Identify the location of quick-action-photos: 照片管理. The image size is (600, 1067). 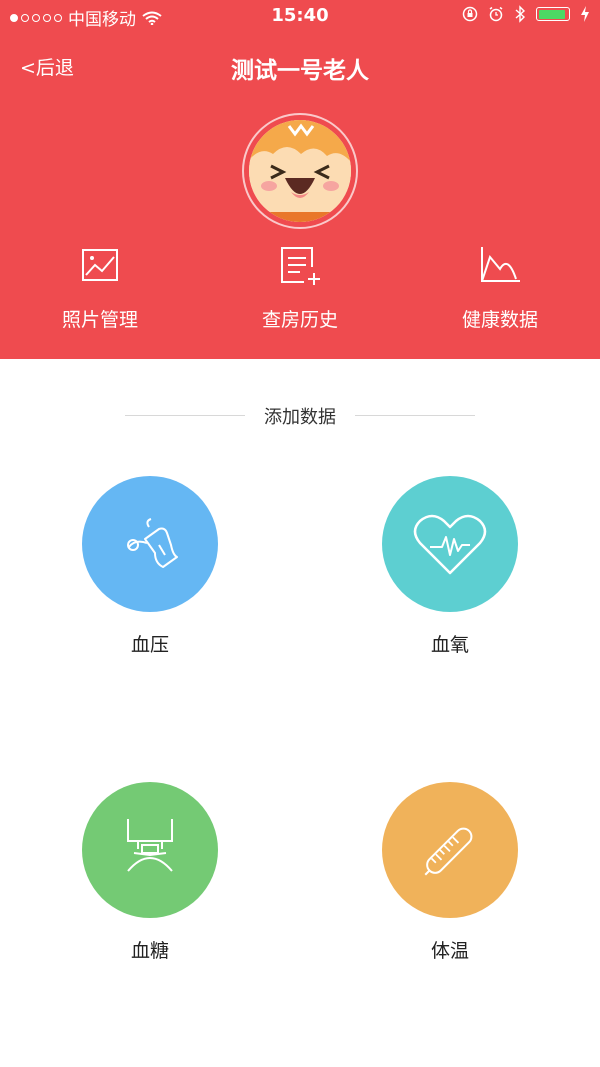
(100, 288).